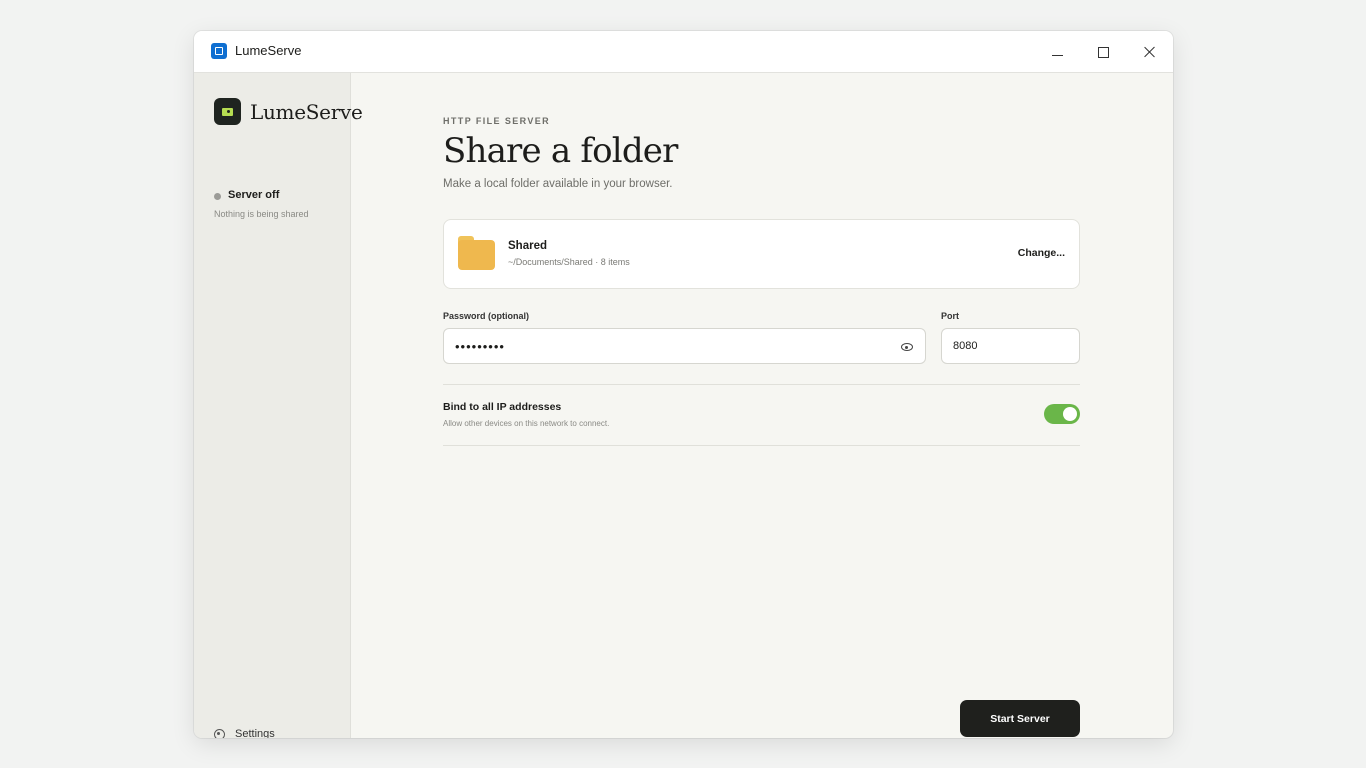 The image size is (1366, 768). Describe the element at coordinates (1070, 414) in the screenshot. I see `toggle-knob` at that location.